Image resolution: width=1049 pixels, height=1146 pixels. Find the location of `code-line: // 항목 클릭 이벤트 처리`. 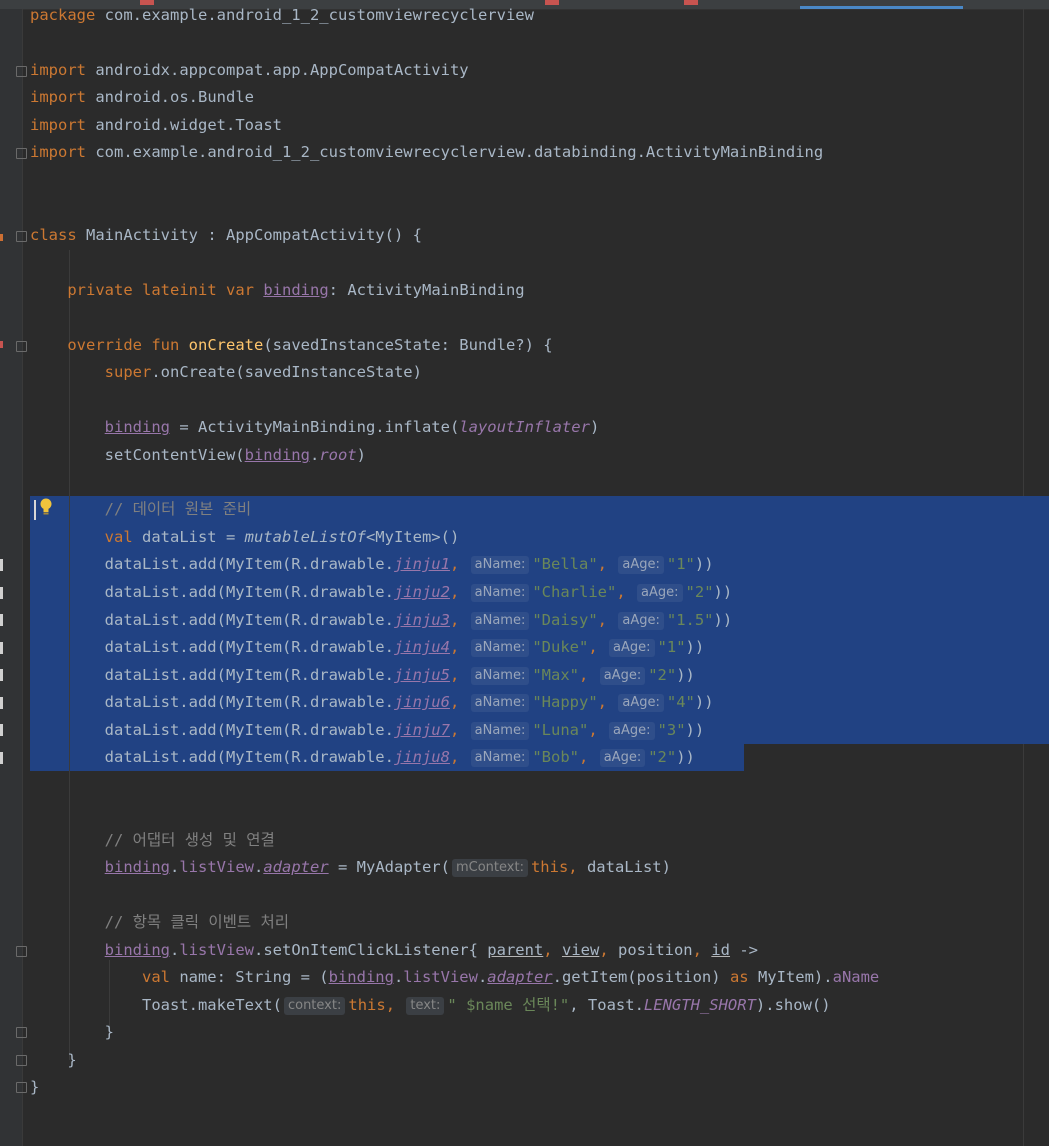

code-line: // 항목 클릭 이벤트 처리 is located at coordinates (159, 922).